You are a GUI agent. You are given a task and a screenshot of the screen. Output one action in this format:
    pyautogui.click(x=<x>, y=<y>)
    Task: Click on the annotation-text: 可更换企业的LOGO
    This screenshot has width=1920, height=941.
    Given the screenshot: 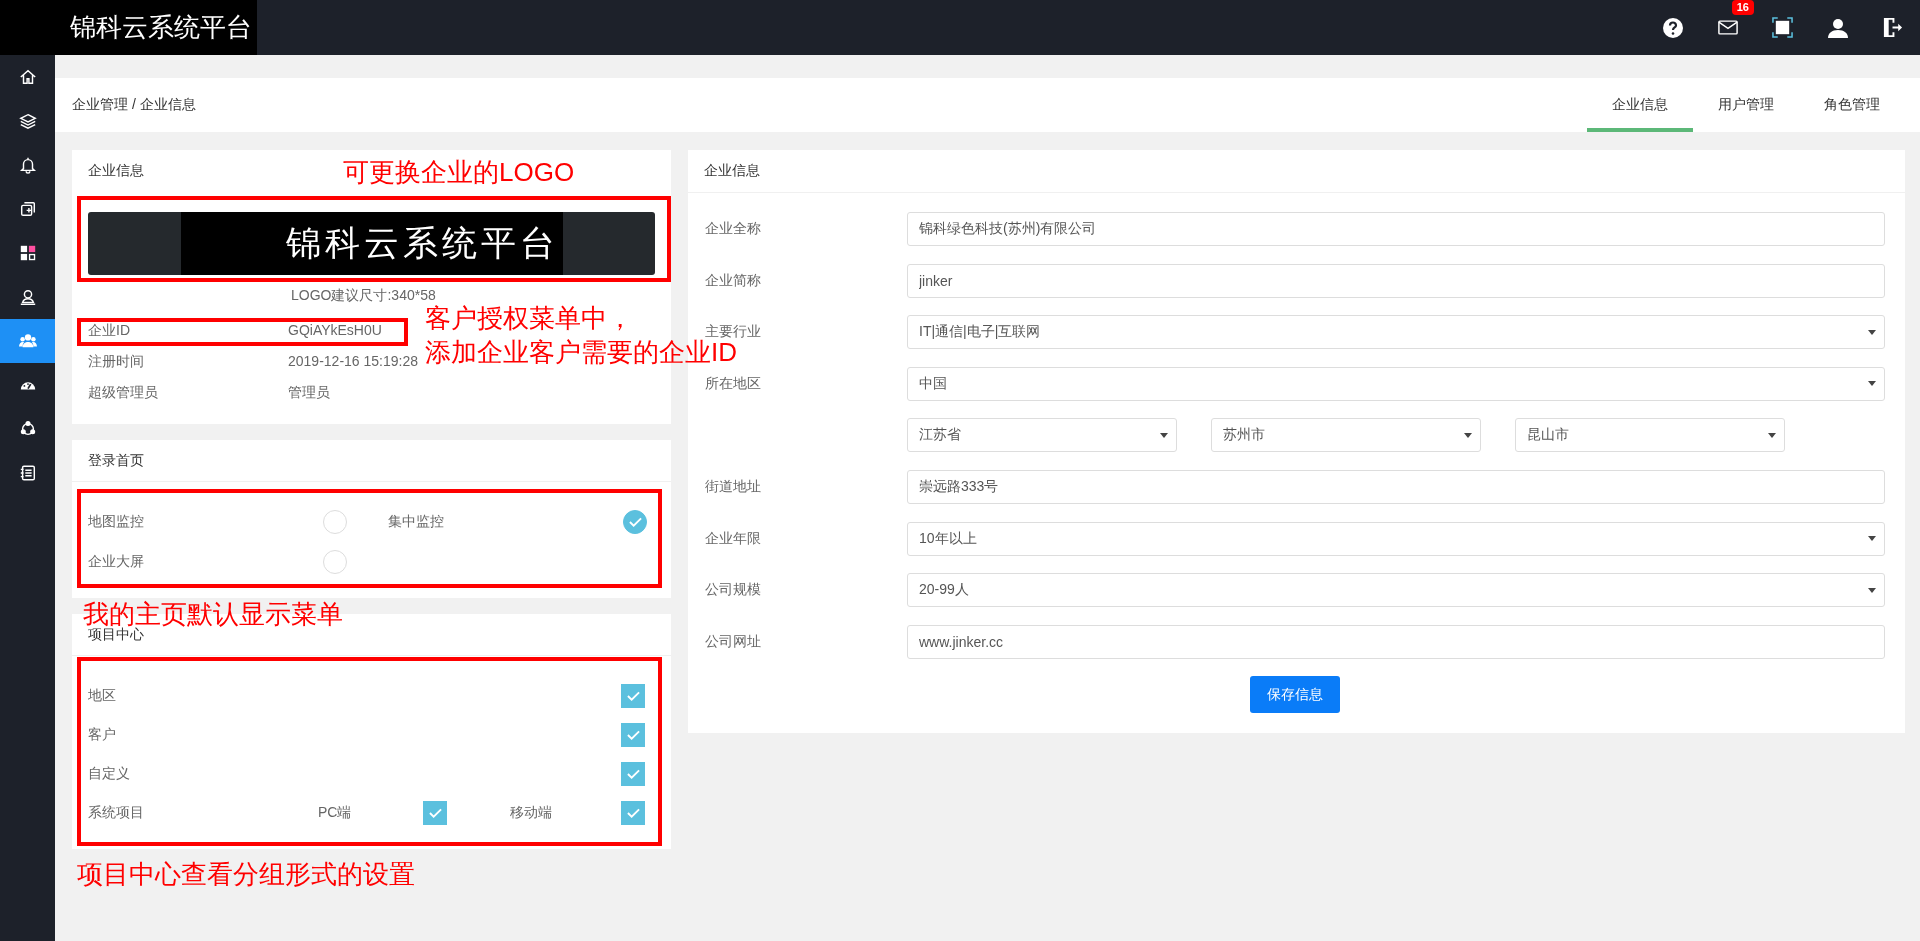 What is the action you would take?
    pyautogui.click(x=459, y=172)
    